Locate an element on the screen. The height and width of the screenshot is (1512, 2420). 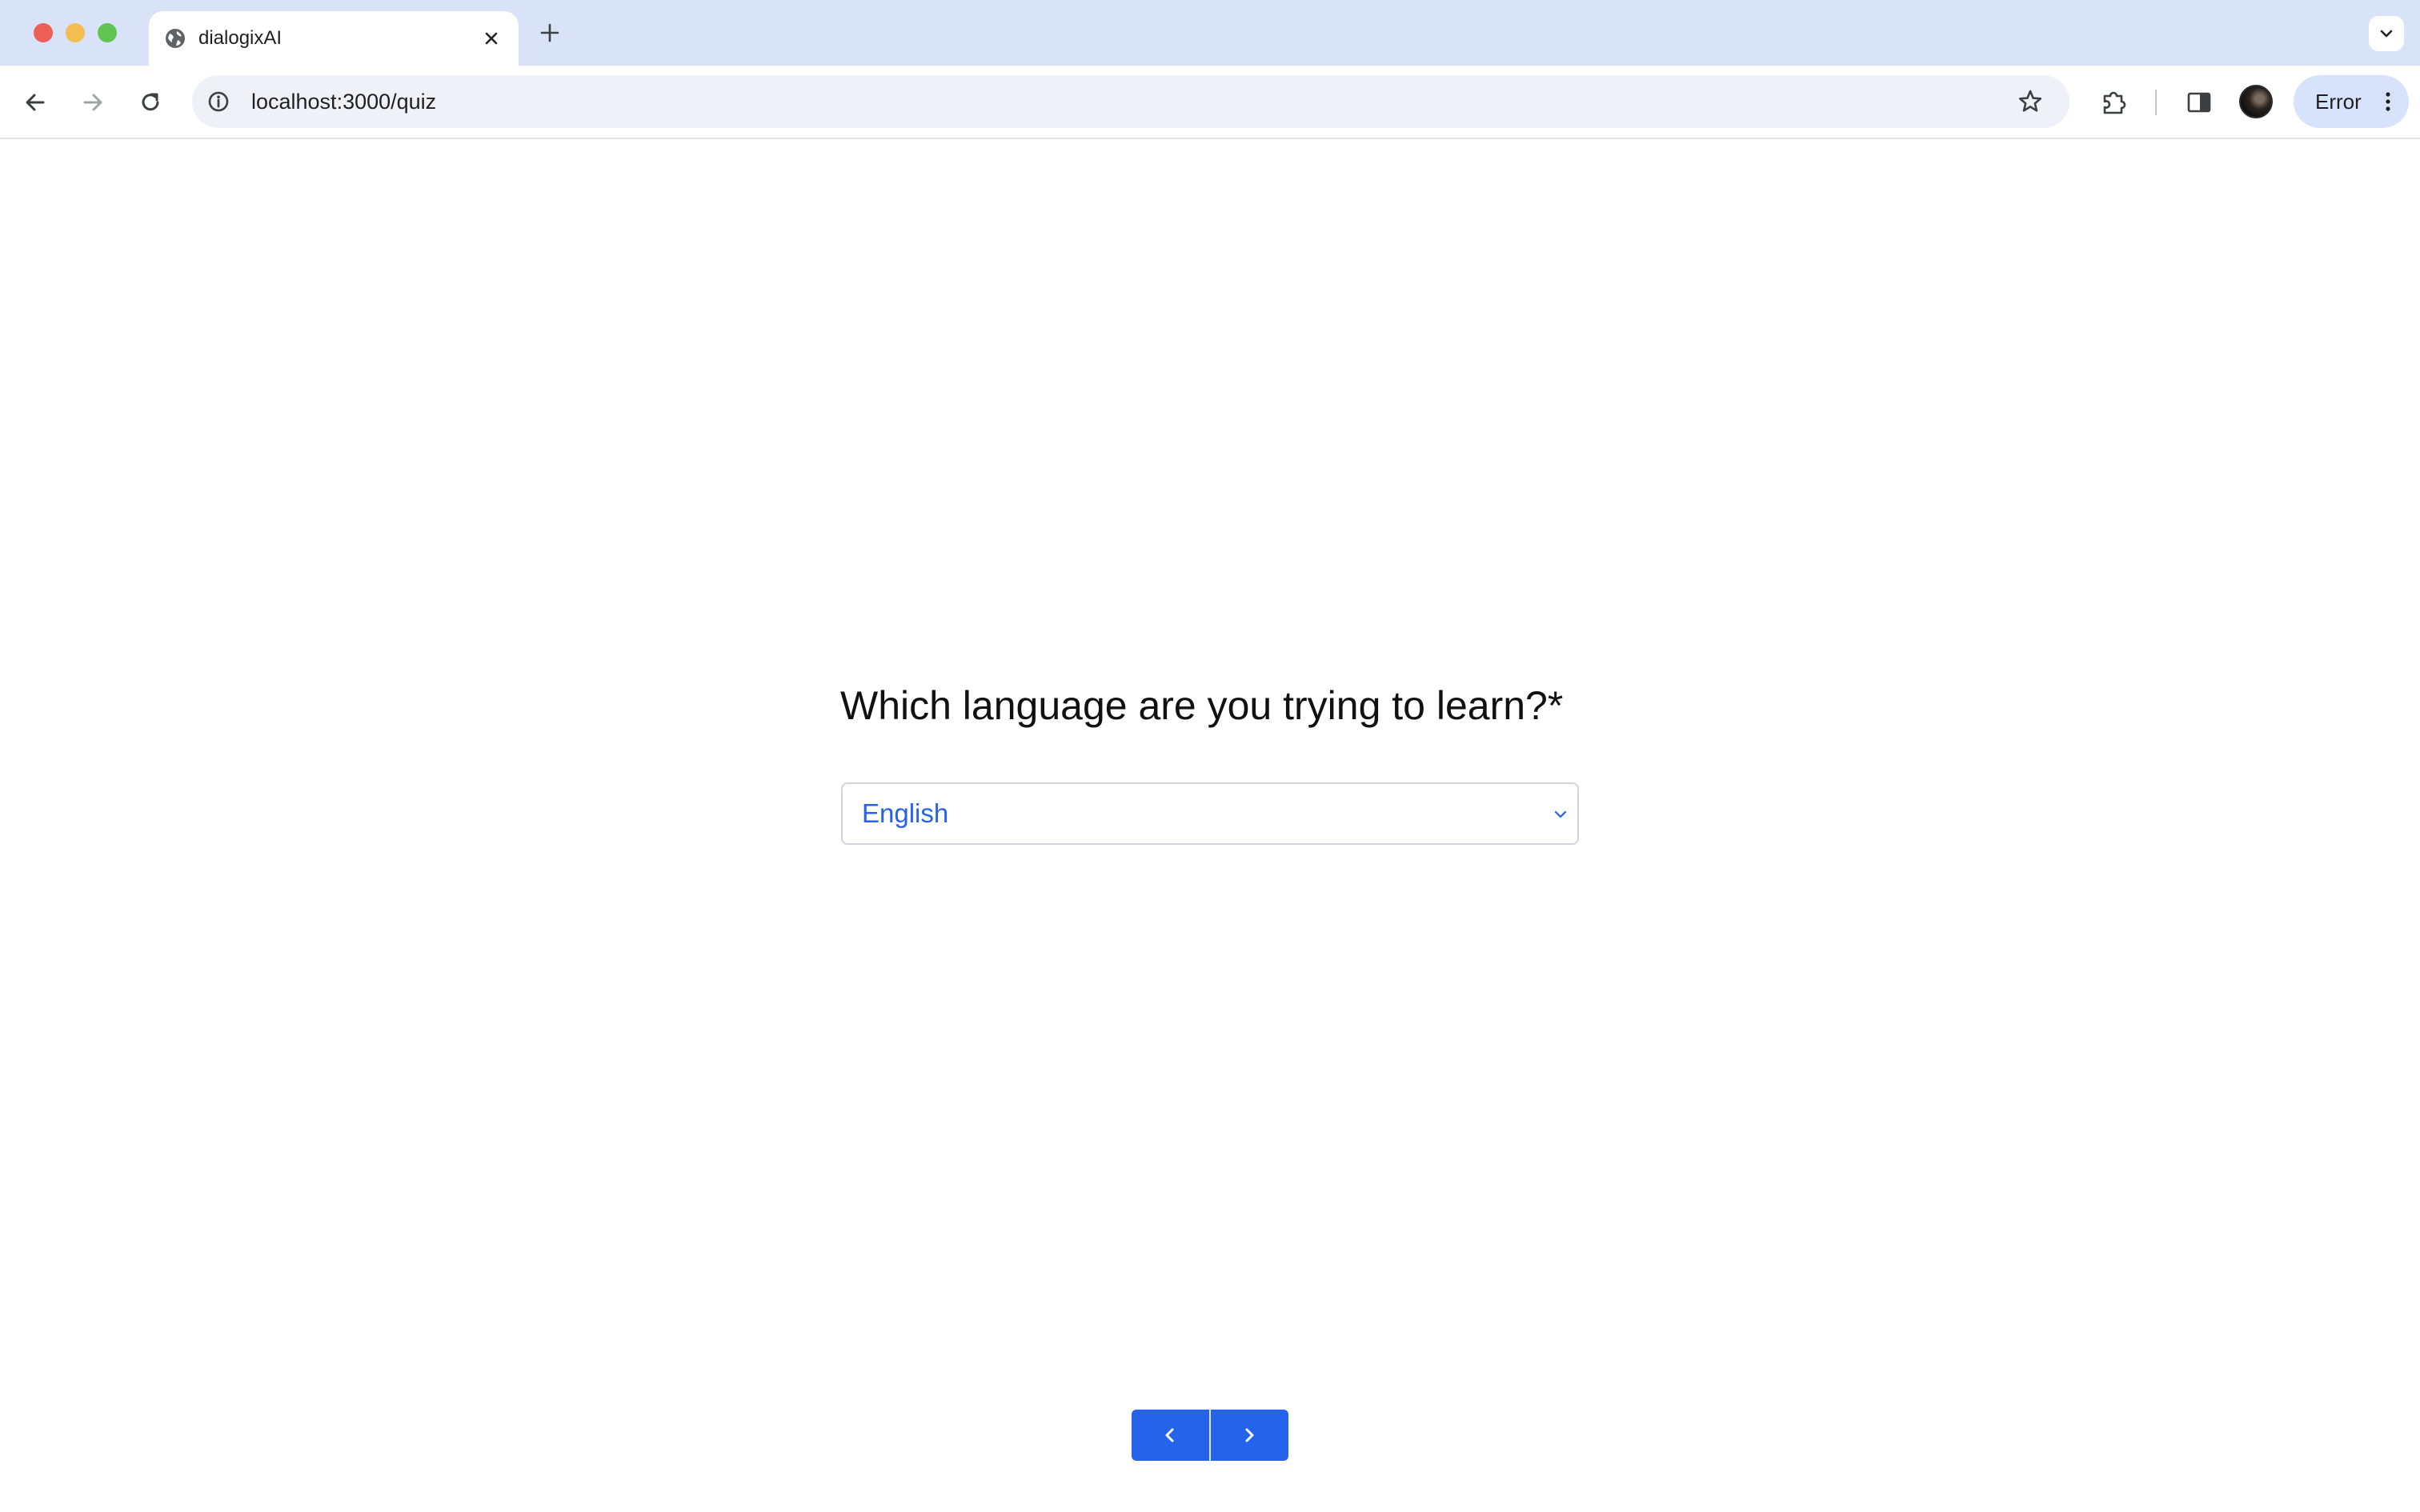
close-icon is located at coordinates (491, 38).